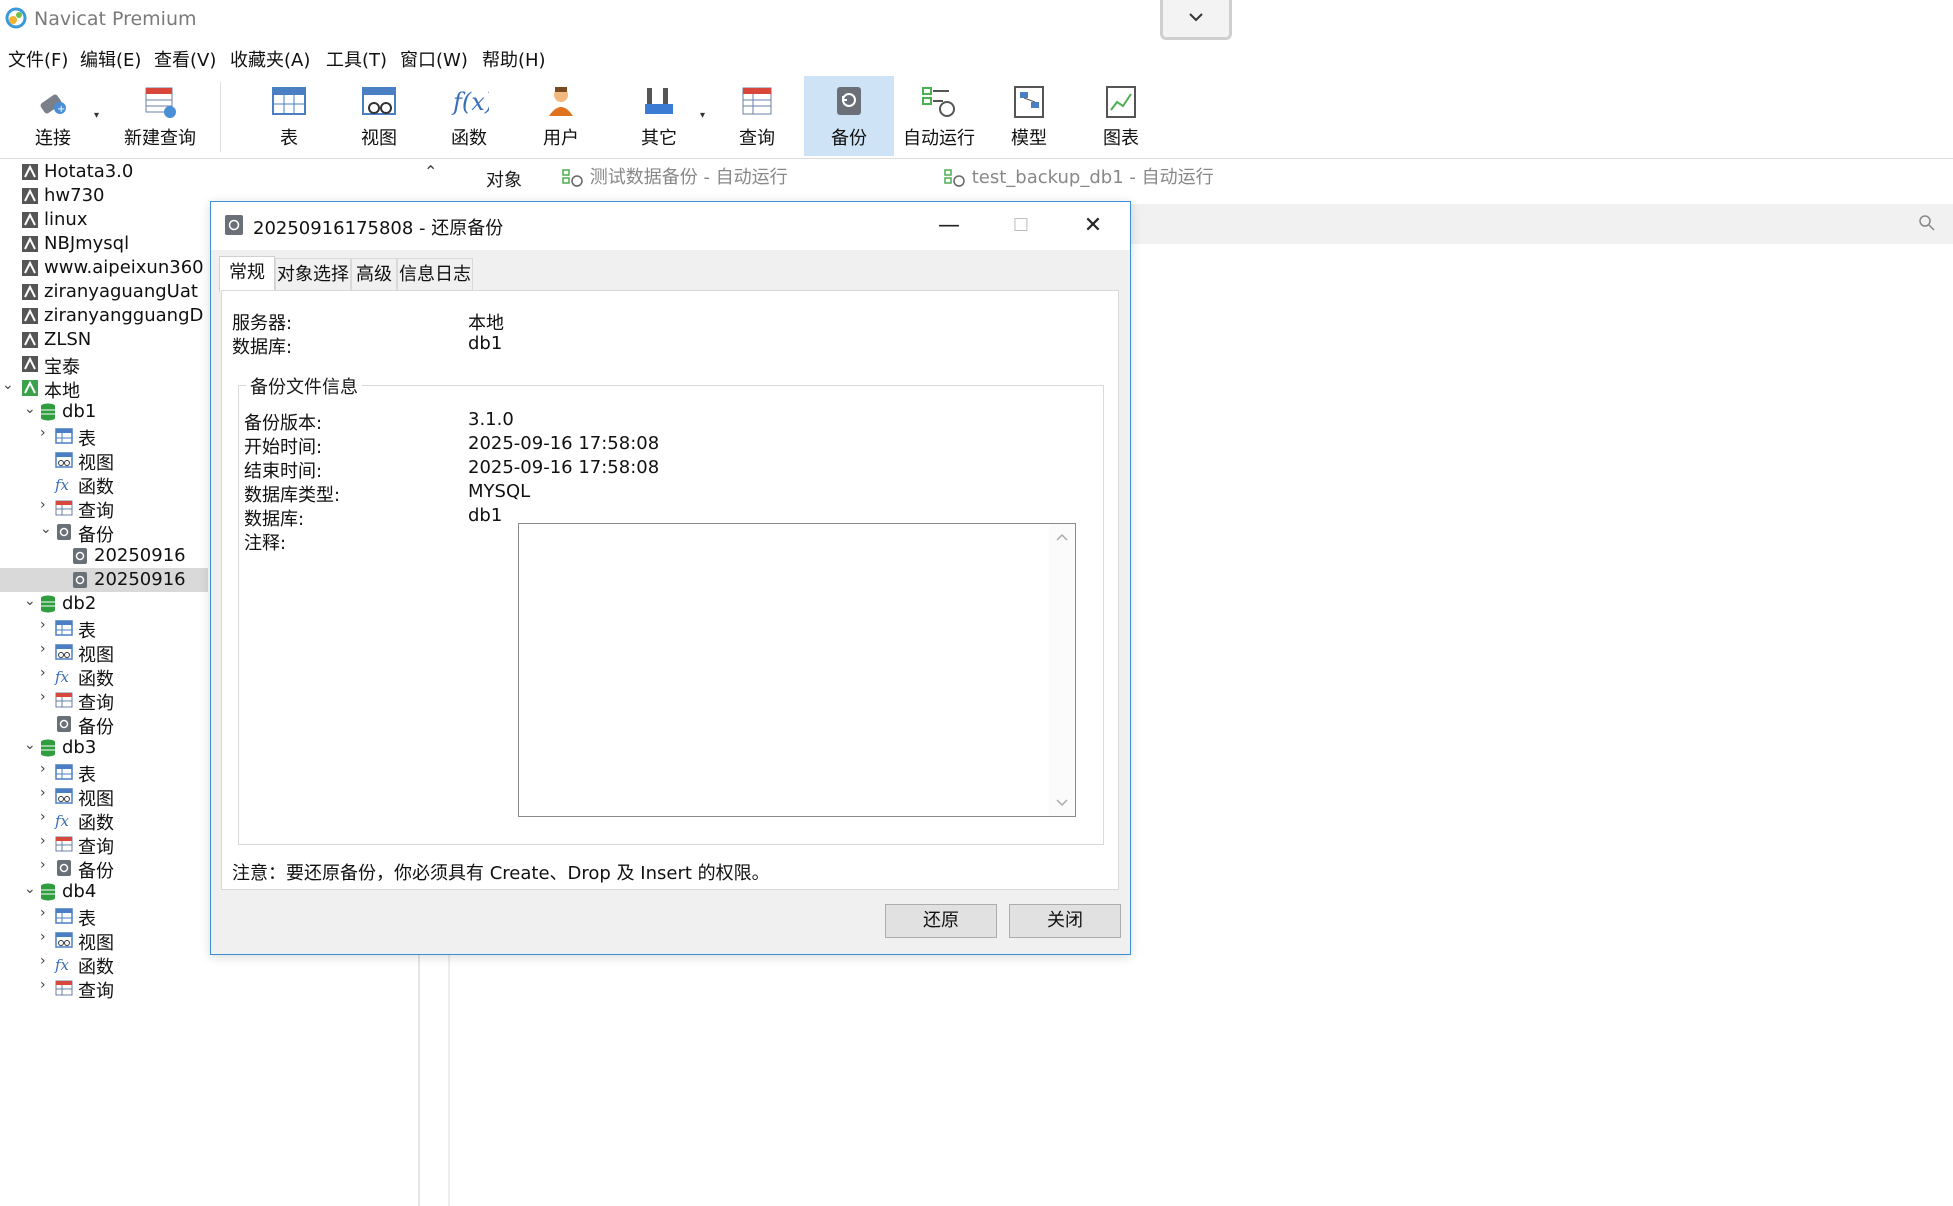 This screenshot has width=1953, height=1206. Describe the element at coordinates (941, 921) in the screenshot. I see `restore-button: 还原` at that location.